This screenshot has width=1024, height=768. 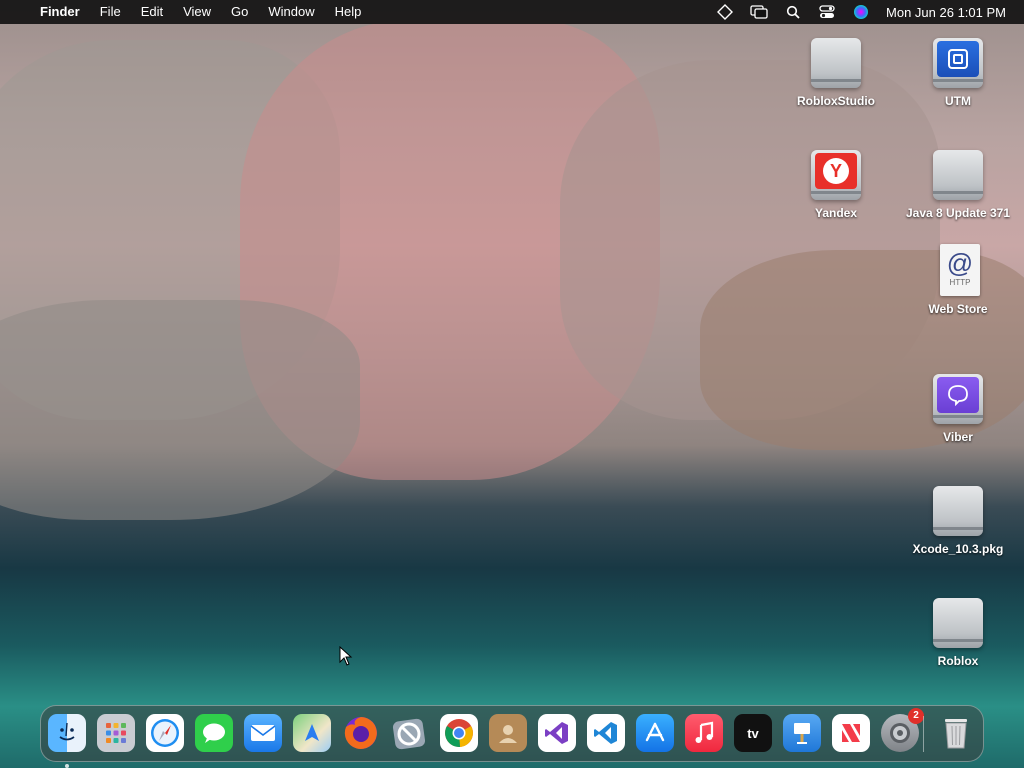 What do you see at coordinates (67, 741) in the screenshot?
I see `dock-finder-icon` at bounding box center [67, 741].